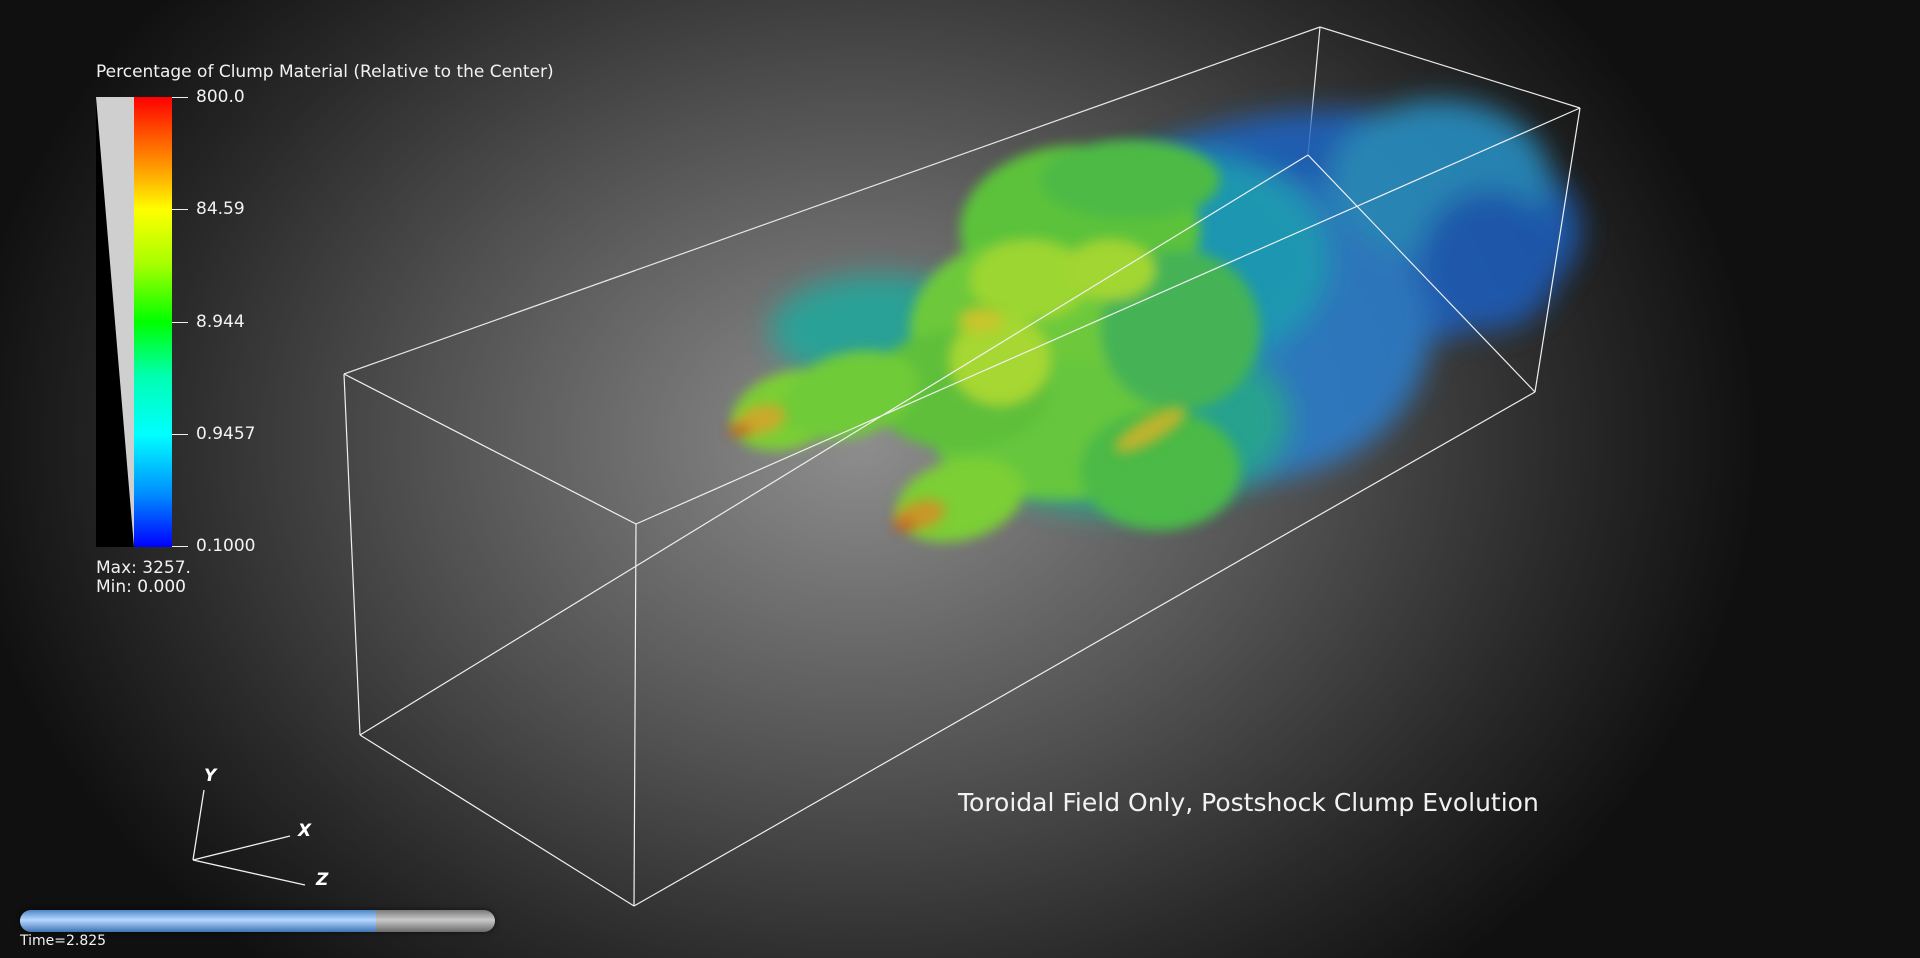 The width and height of the screenshot is (1920, 958). What do you see at coordinates (249, 872) in the screenshot?
I see `z-axis-line` at bounding box center [249, 872].